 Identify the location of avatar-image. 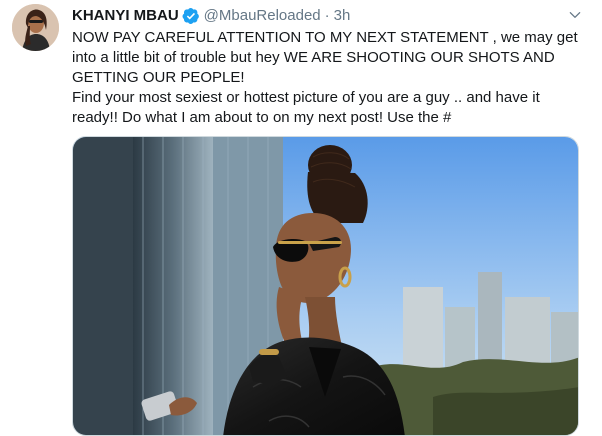
(35, 27).